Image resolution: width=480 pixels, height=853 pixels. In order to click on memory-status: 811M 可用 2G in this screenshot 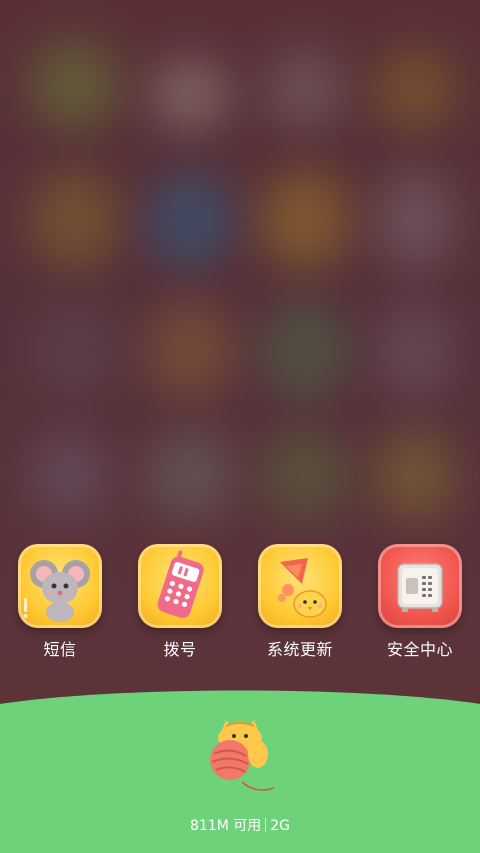, I will do `click(240, 825)`.